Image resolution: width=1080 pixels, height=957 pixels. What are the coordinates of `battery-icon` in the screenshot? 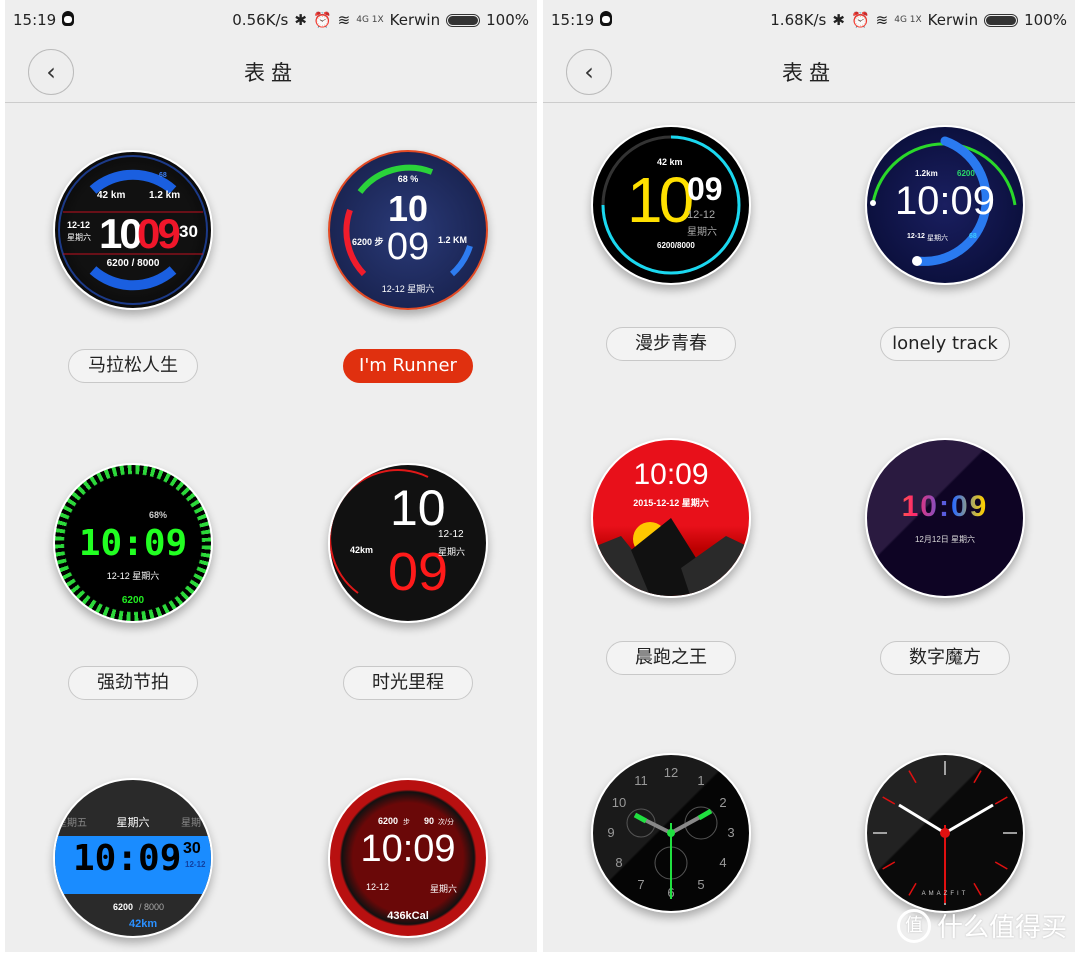 It's located at (463, 20).